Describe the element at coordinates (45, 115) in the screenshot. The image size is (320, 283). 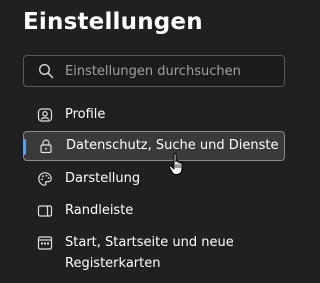
I see `profile-icon` at that location.